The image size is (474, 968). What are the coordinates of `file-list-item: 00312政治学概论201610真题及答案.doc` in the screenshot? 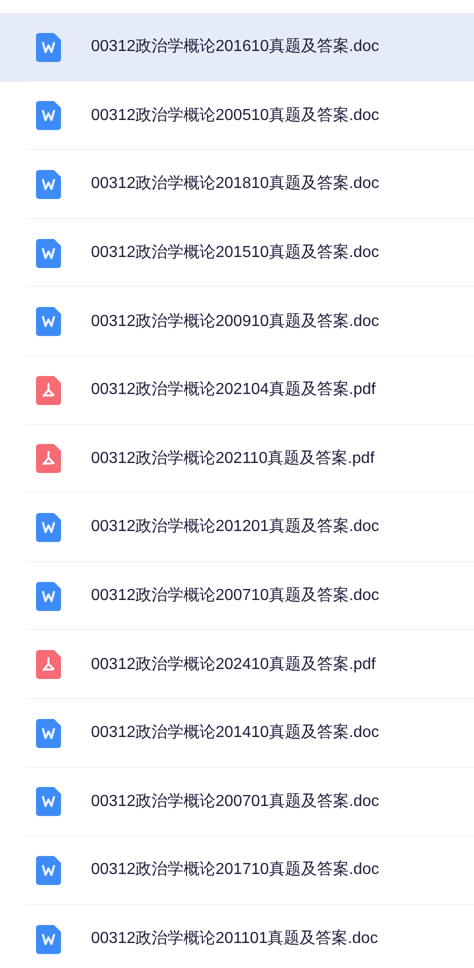 It's located at (237, 47).